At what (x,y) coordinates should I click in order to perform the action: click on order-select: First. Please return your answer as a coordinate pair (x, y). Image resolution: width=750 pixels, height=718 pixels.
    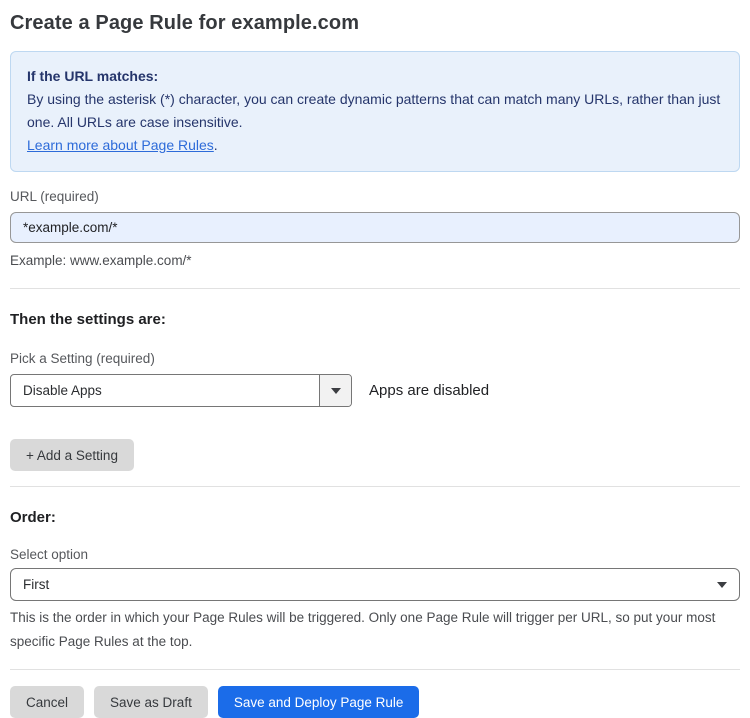
    Looking at the image, I should click on (375, 584).